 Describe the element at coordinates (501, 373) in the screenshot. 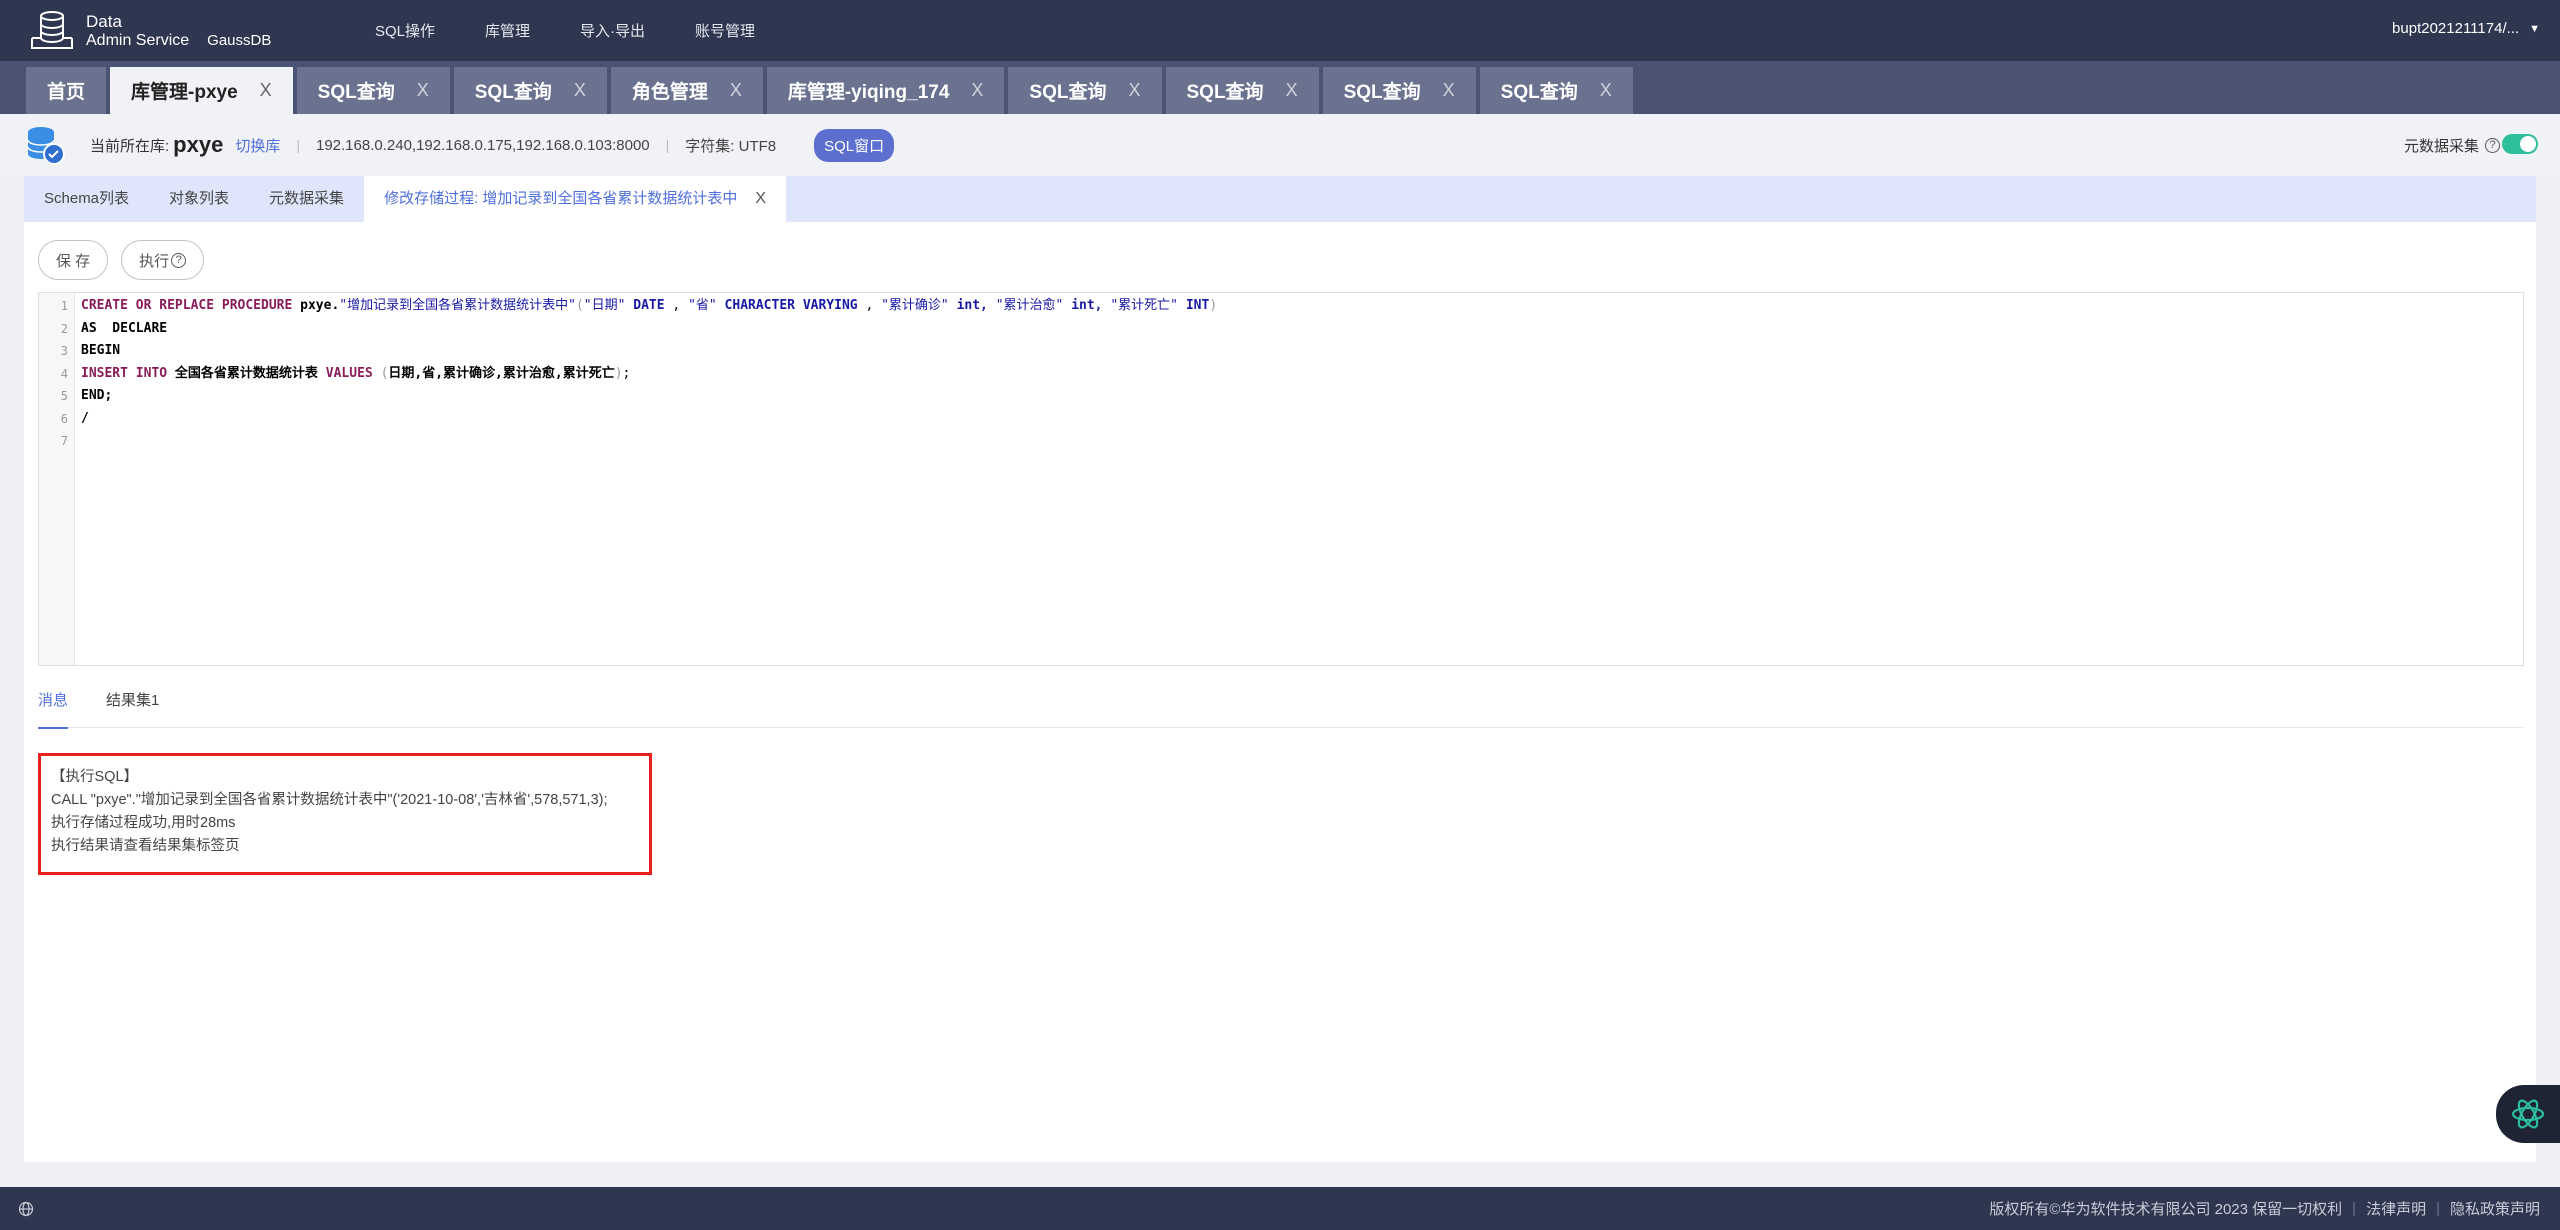

I see `code-columns: 日期,省,累计确诊,累计治愈,累计死亡` at that location.